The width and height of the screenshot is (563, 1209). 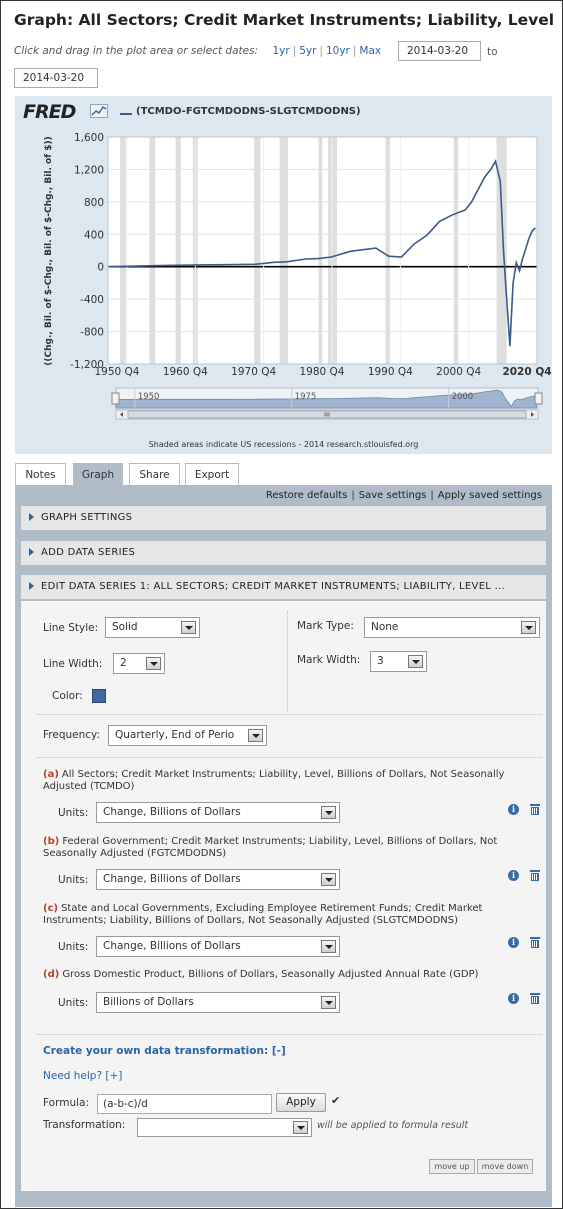 I want to click on to-label: to, so click(x=492, y=52).